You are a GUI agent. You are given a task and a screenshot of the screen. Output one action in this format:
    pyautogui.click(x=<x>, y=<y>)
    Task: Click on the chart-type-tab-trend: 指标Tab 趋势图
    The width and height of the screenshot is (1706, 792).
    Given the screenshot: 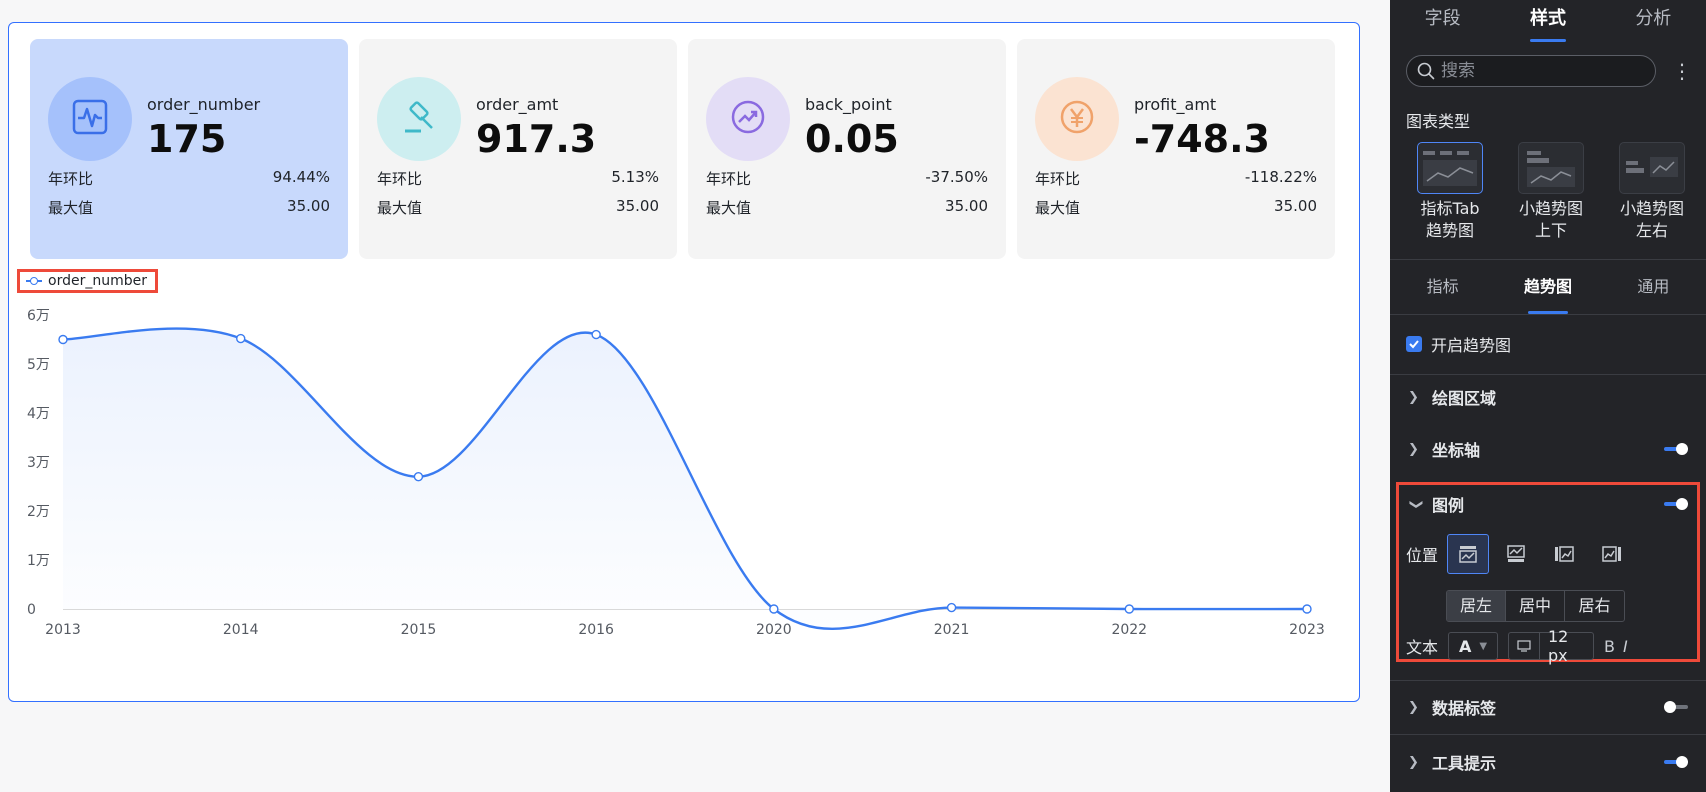 What is the action you would take?
    pyautogui.click(x=1450, y=192)
    